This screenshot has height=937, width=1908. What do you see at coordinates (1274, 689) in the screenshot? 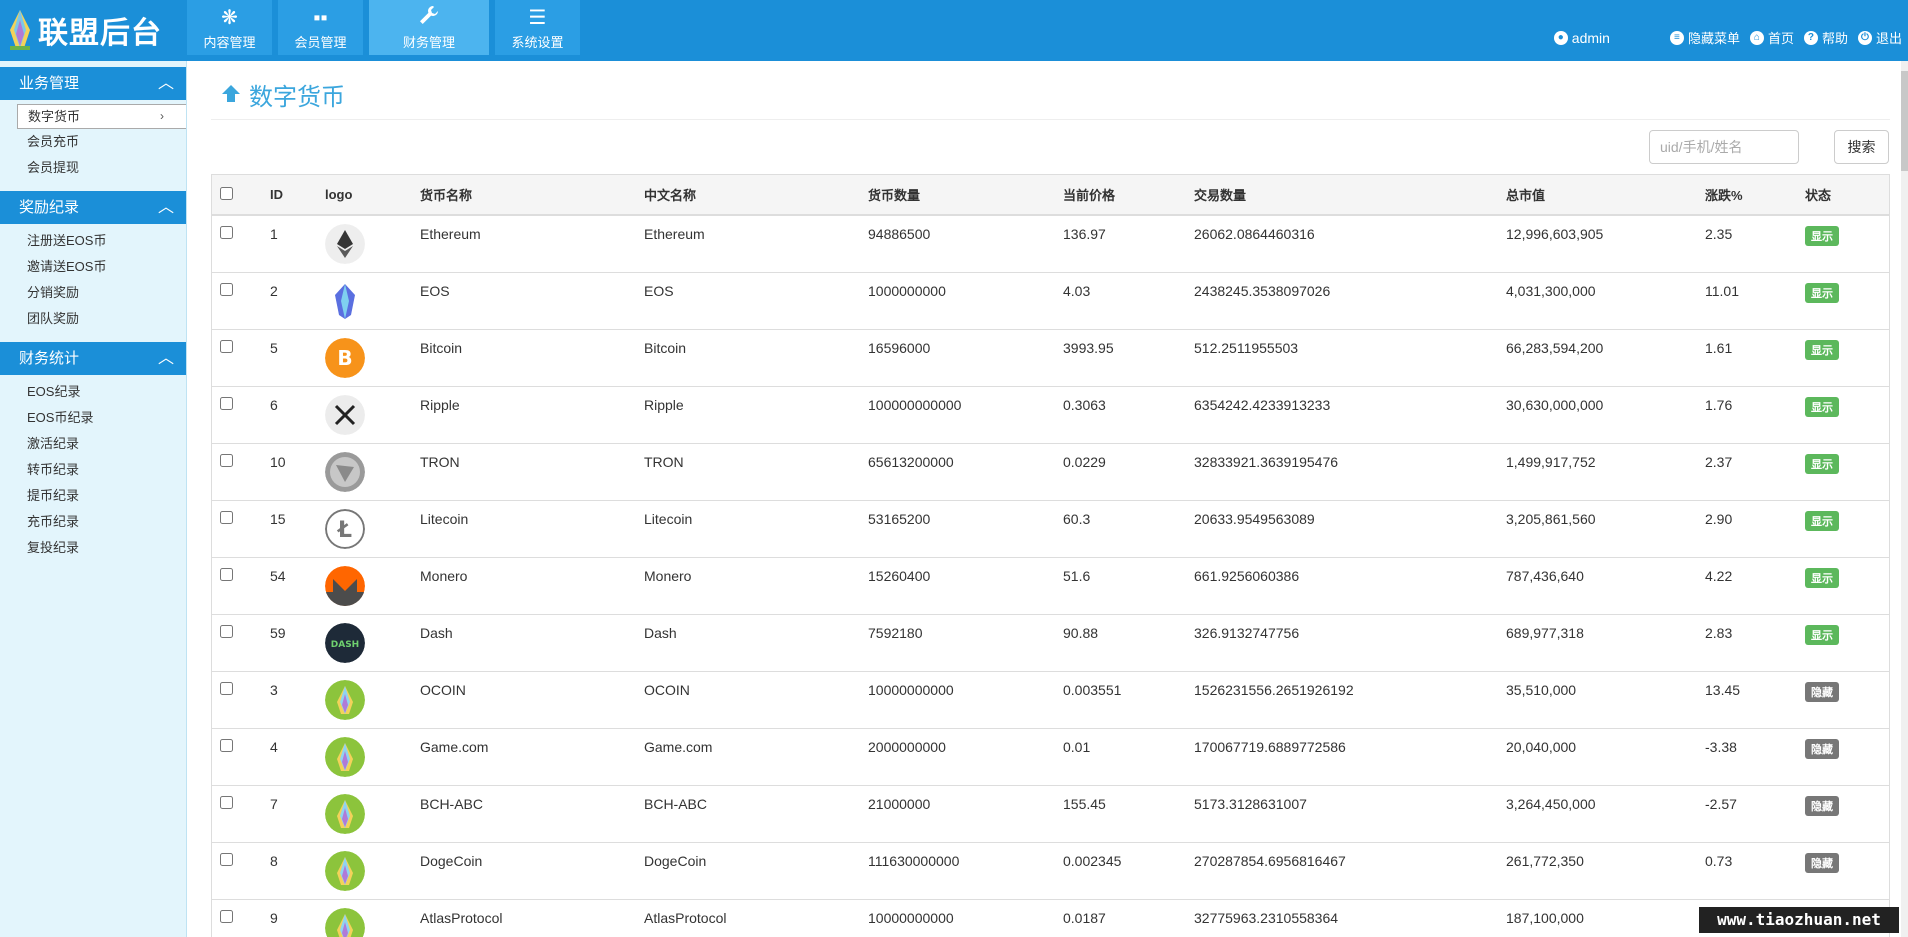
I see `cell-volume: 1526231556.2651926192` at bounding box center [1274, 689].